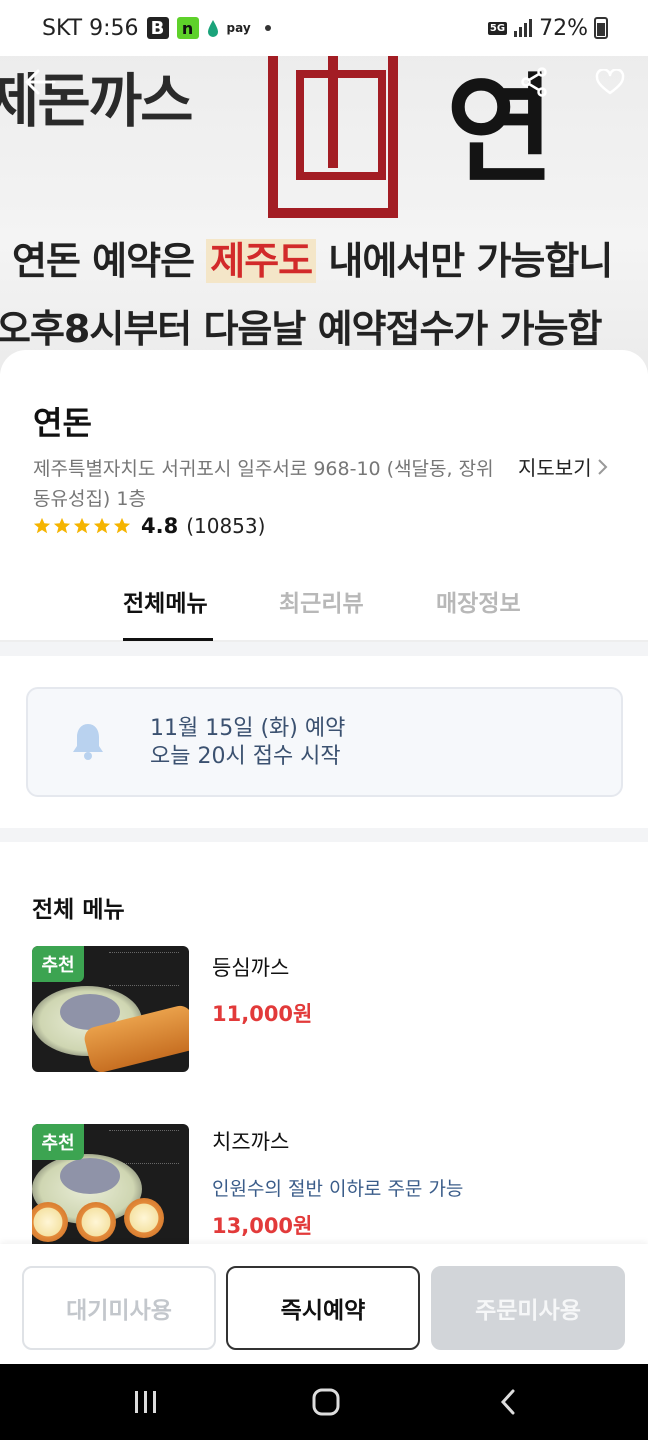 The image size is (648, 1440). I want to click on share-icon, so click(534, 82).